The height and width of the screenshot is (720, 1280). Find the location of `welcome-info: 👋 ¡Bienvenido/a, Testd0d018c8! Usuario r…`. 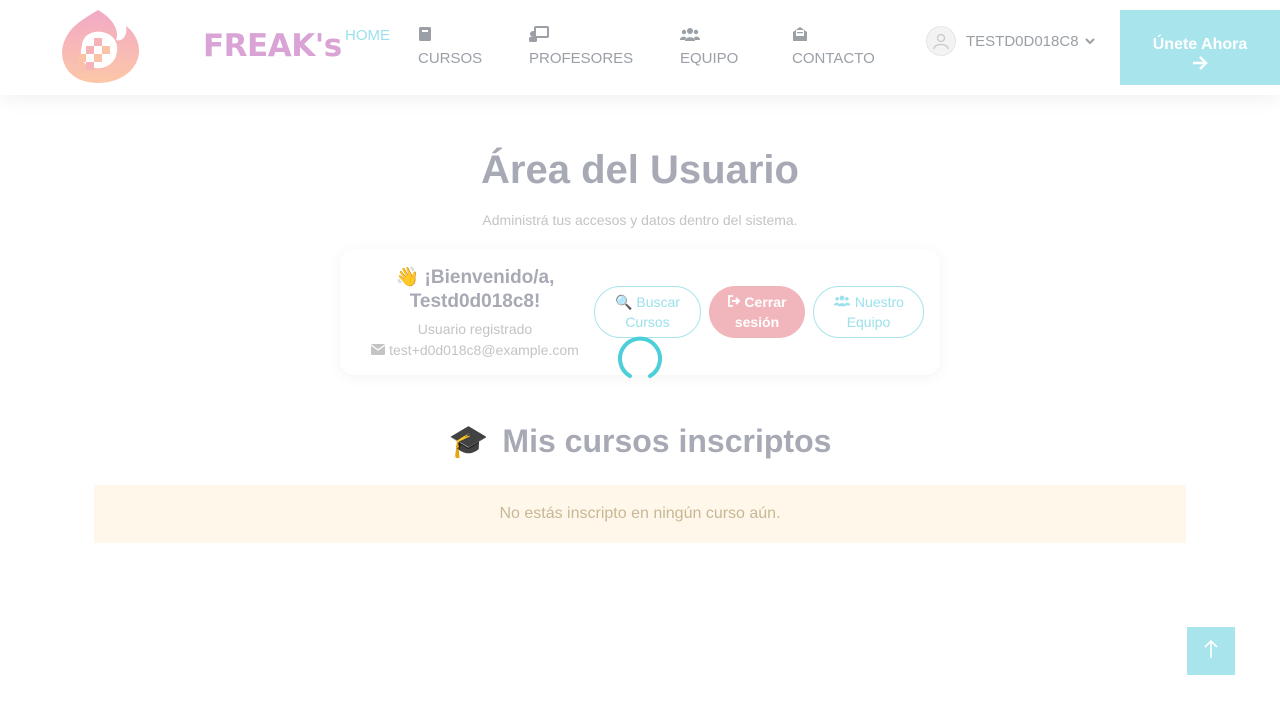

welcome-info: 👋 ¡Bienvenido/a, Testd0d018c8! Usuario r… is located at coordinates (475, 311).